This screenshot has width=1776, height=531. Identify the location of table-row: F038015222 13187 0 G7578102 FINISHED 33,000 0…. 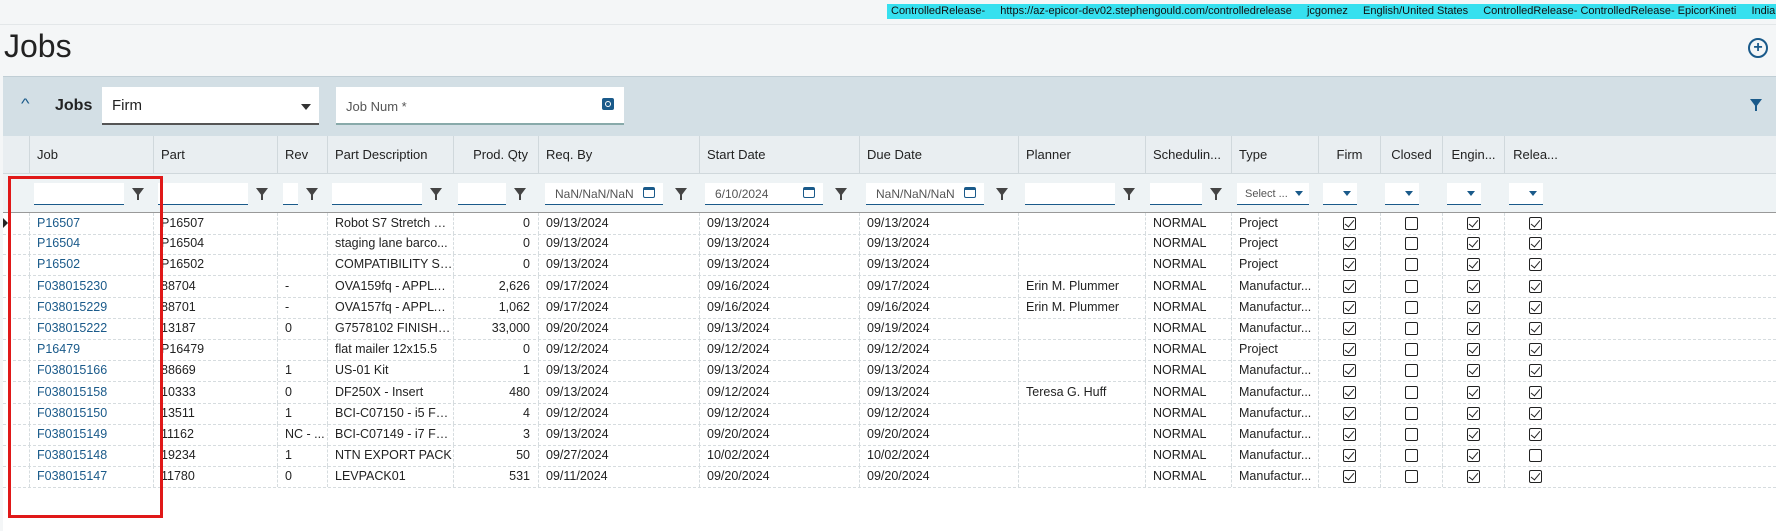
(889, 329).